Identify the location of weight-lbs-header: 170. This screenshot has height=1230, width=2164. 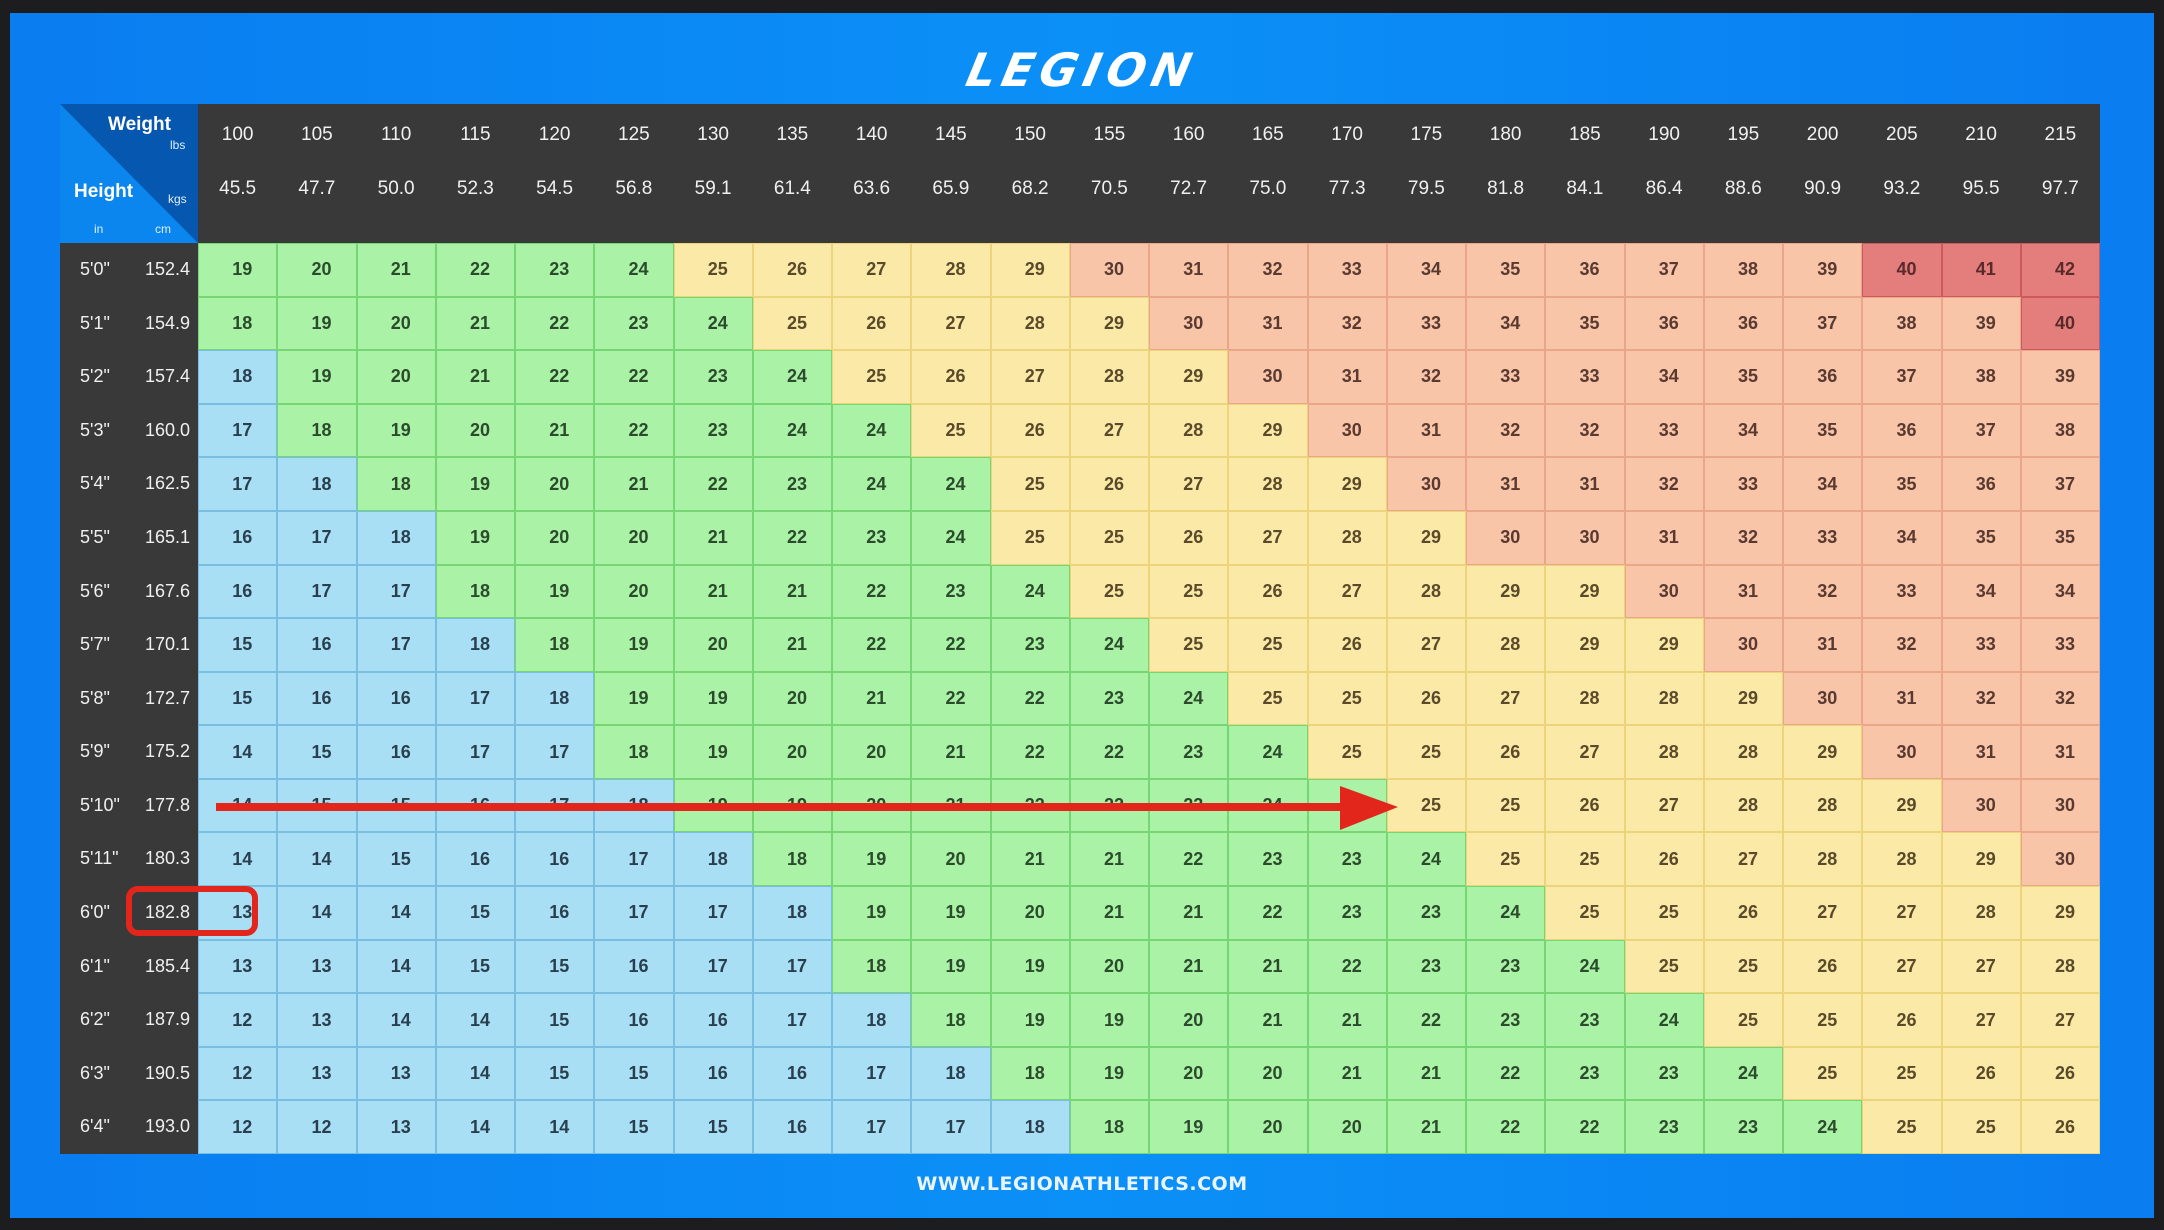
(1347, 134).